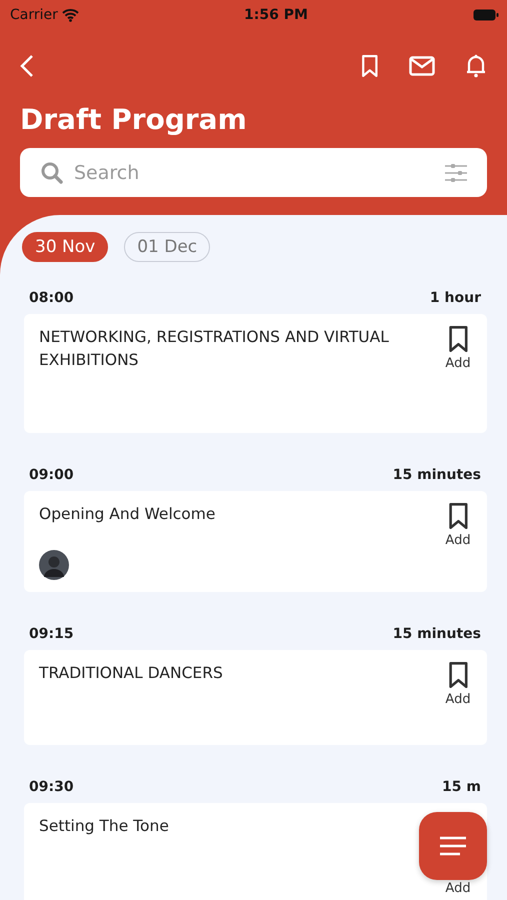 The image size is (507, 900). I want to click on session-time: 09:30, so click(51, 787).